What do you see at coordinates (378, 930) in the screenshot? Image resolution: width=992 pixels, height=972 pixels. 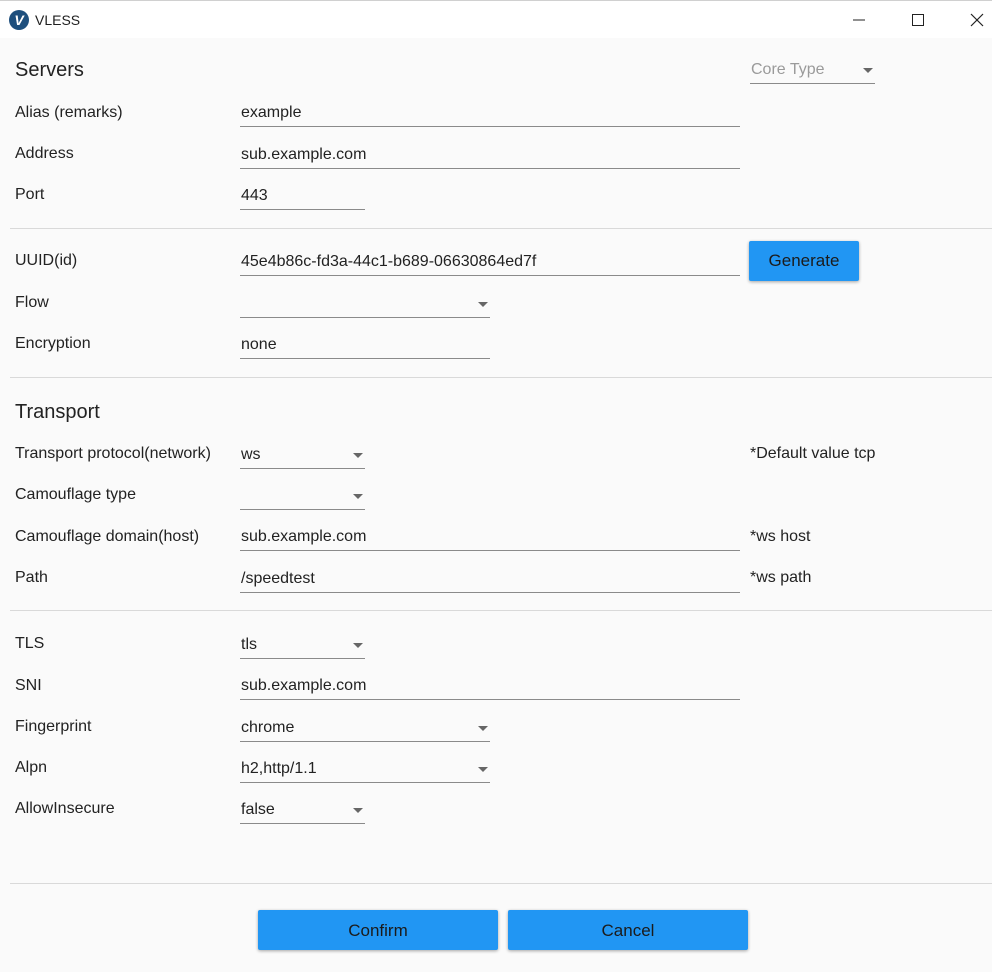 I see `confirm-button: Confirm` at bounding box center [378, 930].